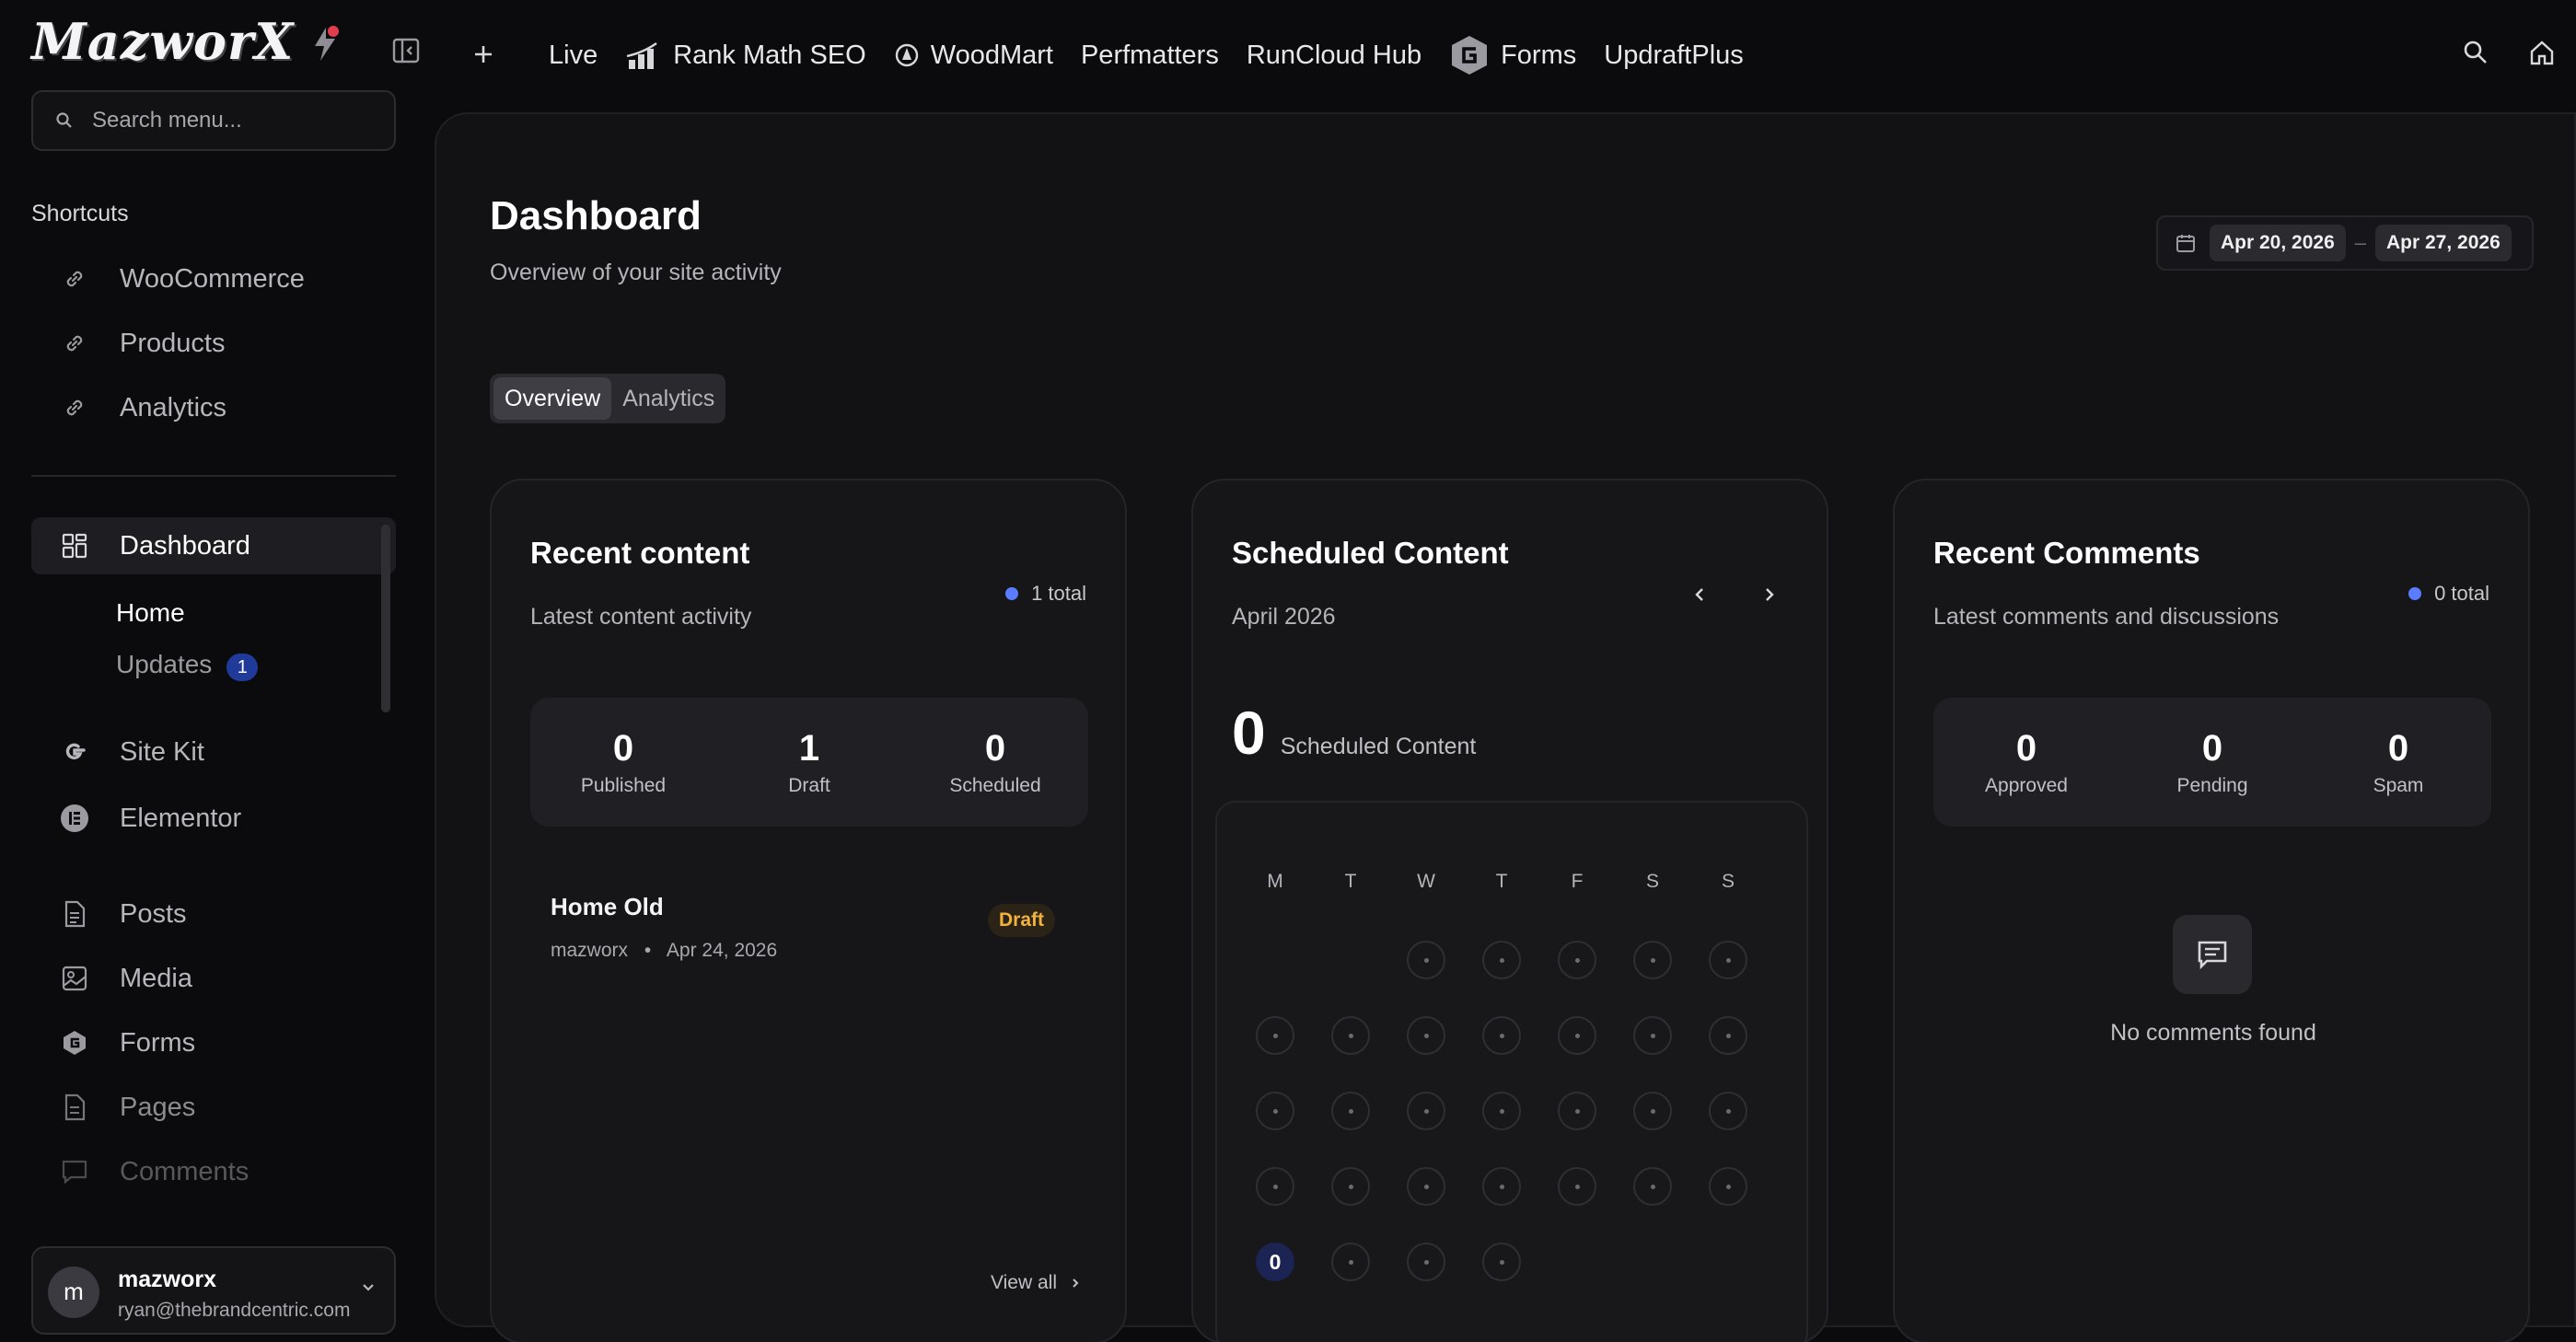 The image size is (2576, 1342). What do you see at coordinates (2542, 52) in the screenshot?
I see `home-icon` at bounding box center [2542, 52].